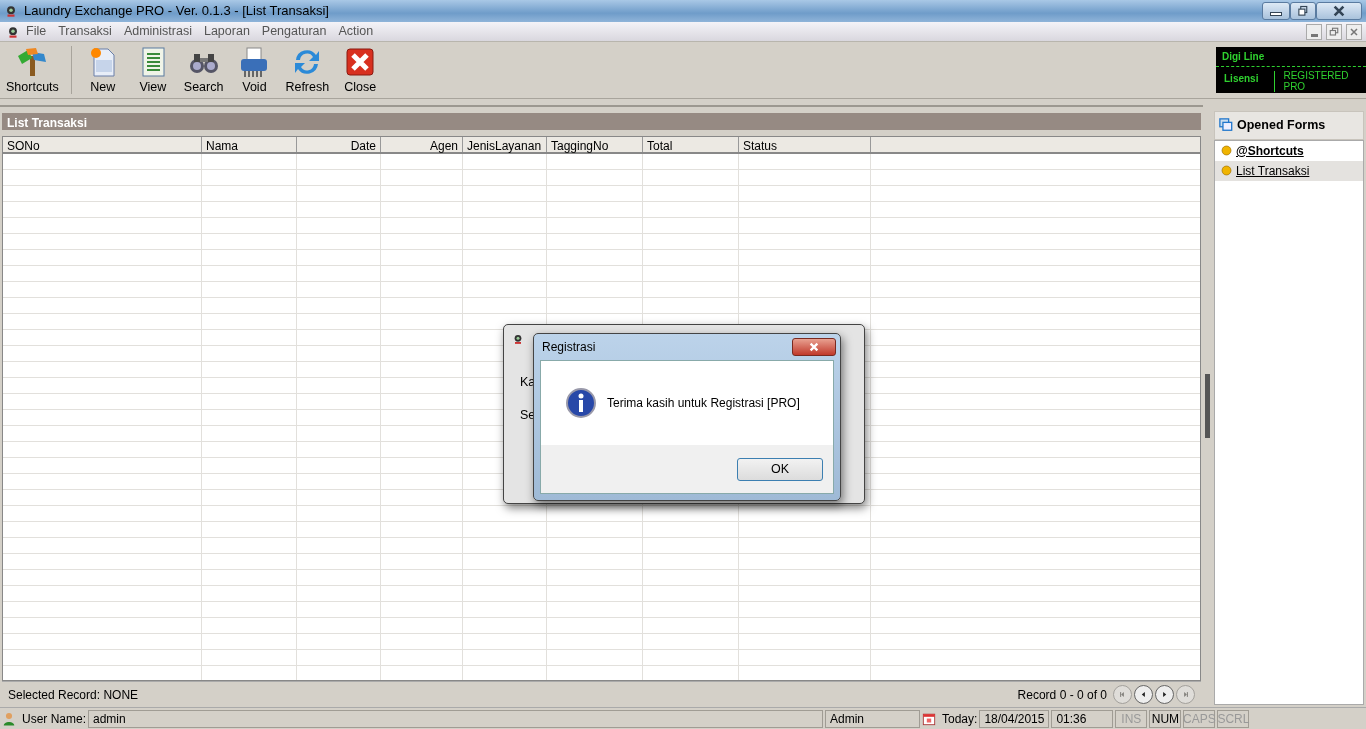 This screenshot has height=729, width=1366. Describe the element at coordinates (176, 11) in the screenshot. I see `window-title: Laundry Exchange PRO - Ver. 0.1.3 - [List Transaksi]` at that location.